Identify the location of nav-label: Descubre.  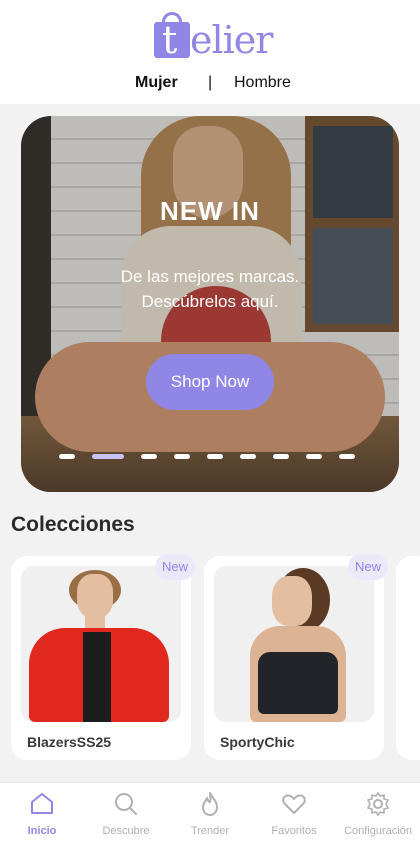
(126, 831).